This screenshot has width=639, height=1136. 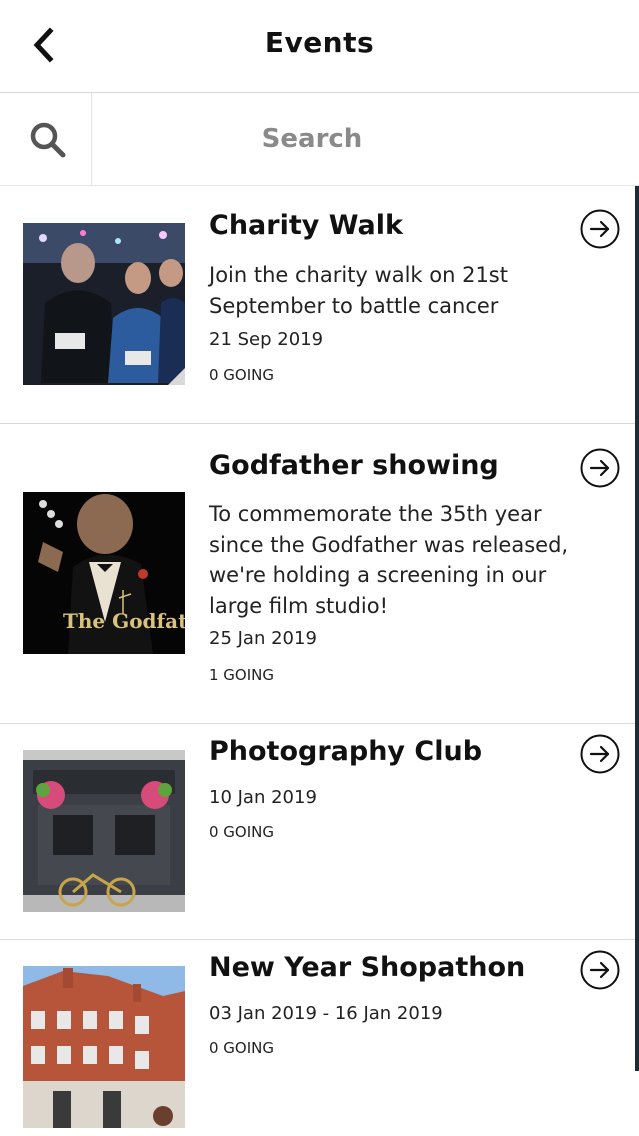 I want to click on event-date: 25 Jan 2019, so click(x=263, y=638).